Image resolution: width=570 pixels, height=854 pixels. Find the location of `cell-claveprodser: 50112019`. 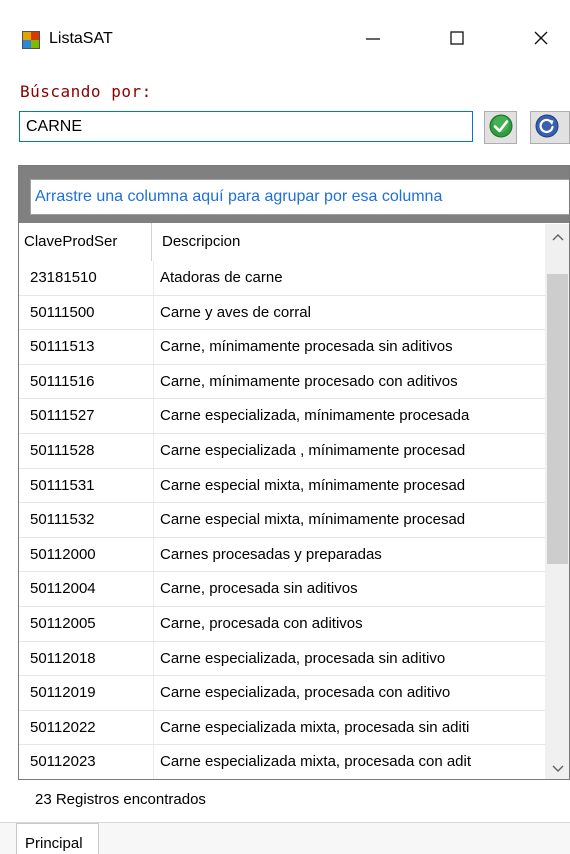

cell-claveprodser: 50112019 is located at coordinates (63, 693).